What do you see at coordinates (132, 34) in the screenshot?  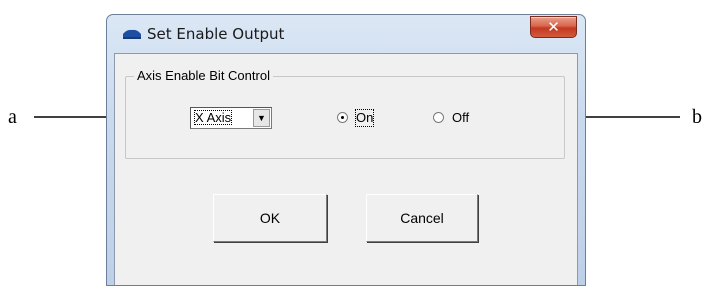 I see `app-icon` at bounding box center [132, 34].